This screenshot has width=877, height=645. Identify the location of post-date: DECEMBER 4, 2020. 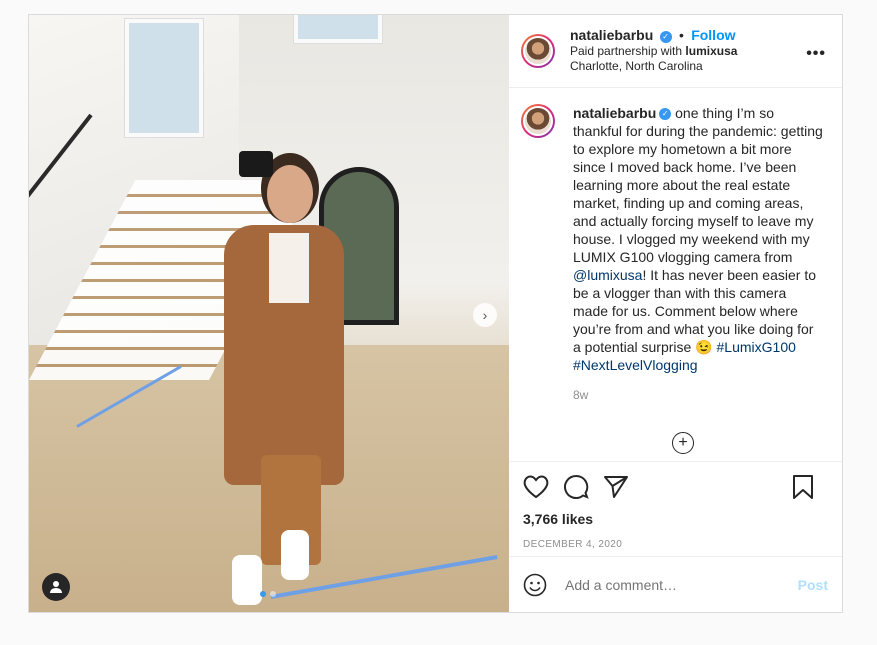
(573, 544).